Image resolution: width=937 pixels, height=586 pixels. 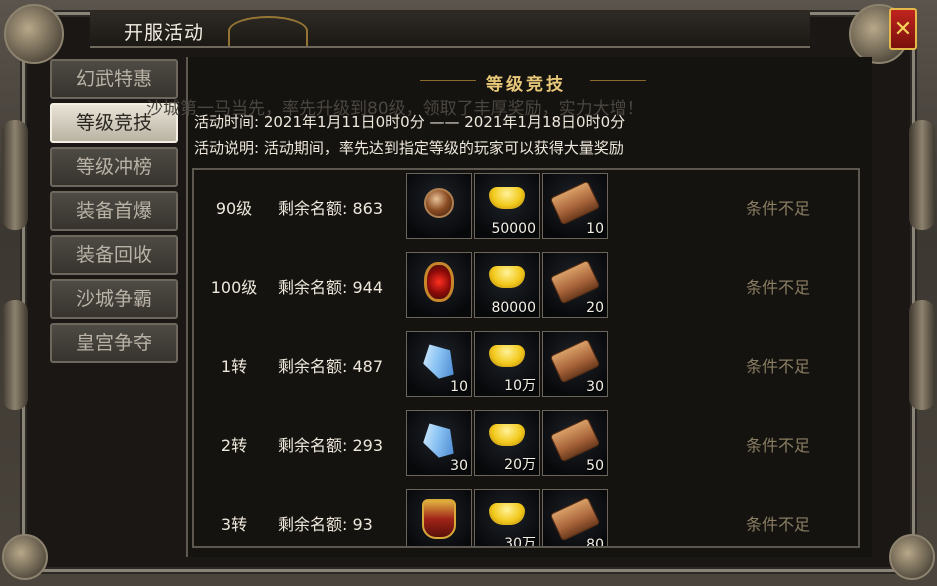 I want to click on level-label: 100级, so click(x=234, y=287).